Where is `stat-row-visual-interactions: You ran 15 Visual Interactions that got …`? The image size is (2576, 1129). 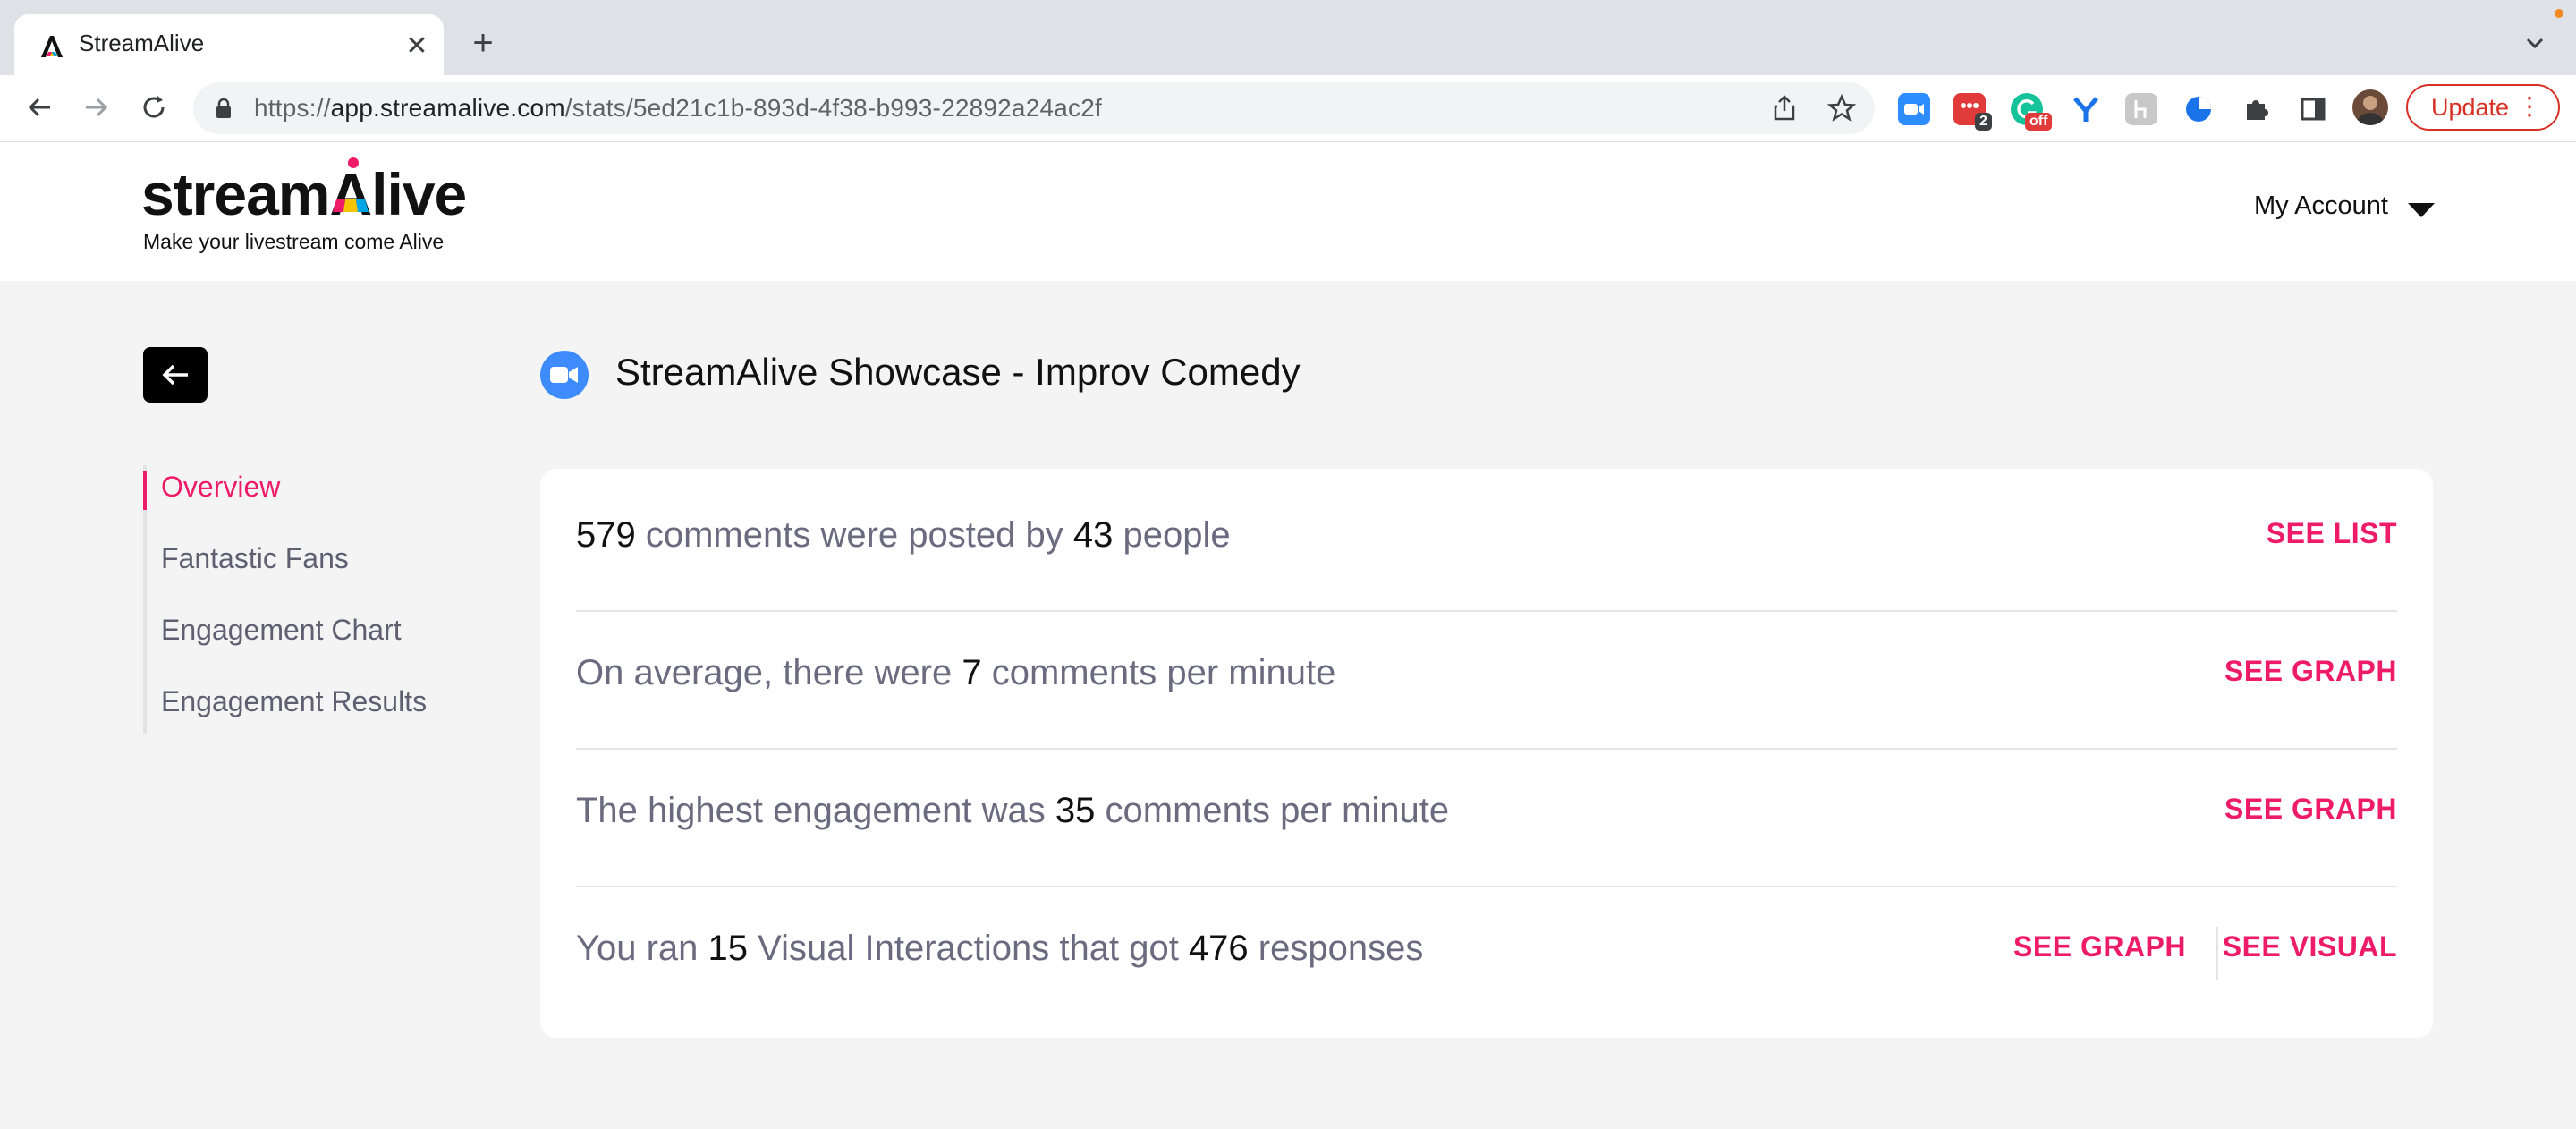 stat-row-visual-interactions: You ran 15 Visual Interactions that got … is located at coordinates (1486, 951).